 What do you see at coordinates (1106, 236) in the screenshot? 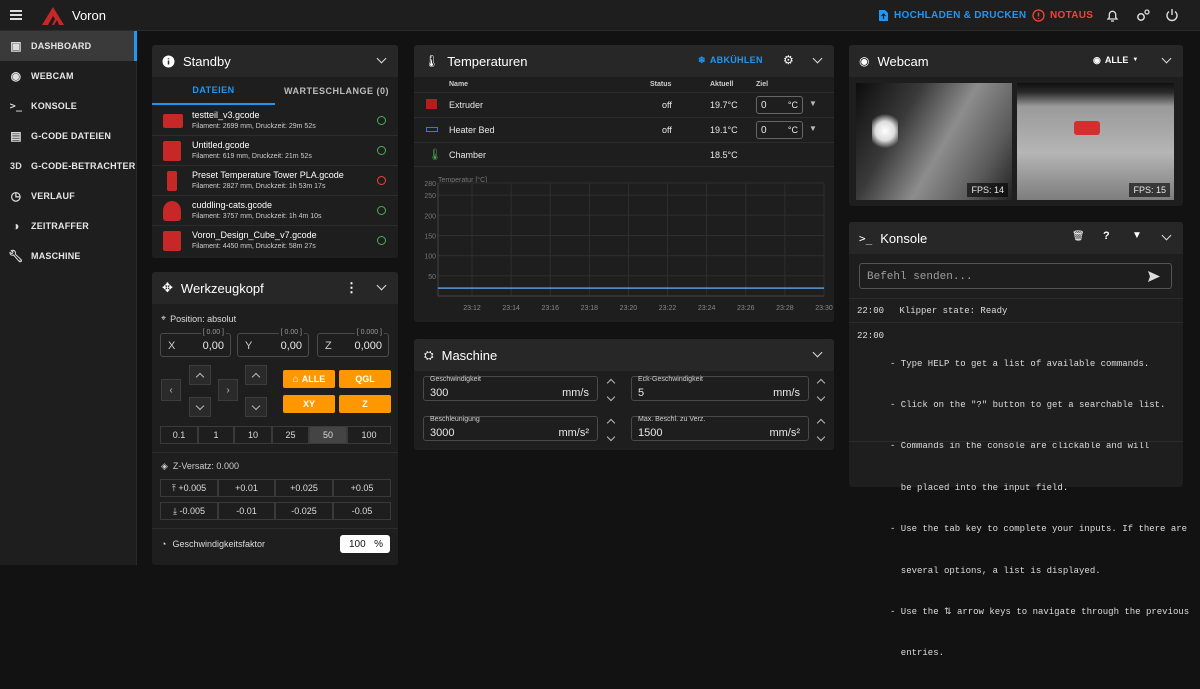
I see `help-icon: ?` at bounding box center [1106, 236].